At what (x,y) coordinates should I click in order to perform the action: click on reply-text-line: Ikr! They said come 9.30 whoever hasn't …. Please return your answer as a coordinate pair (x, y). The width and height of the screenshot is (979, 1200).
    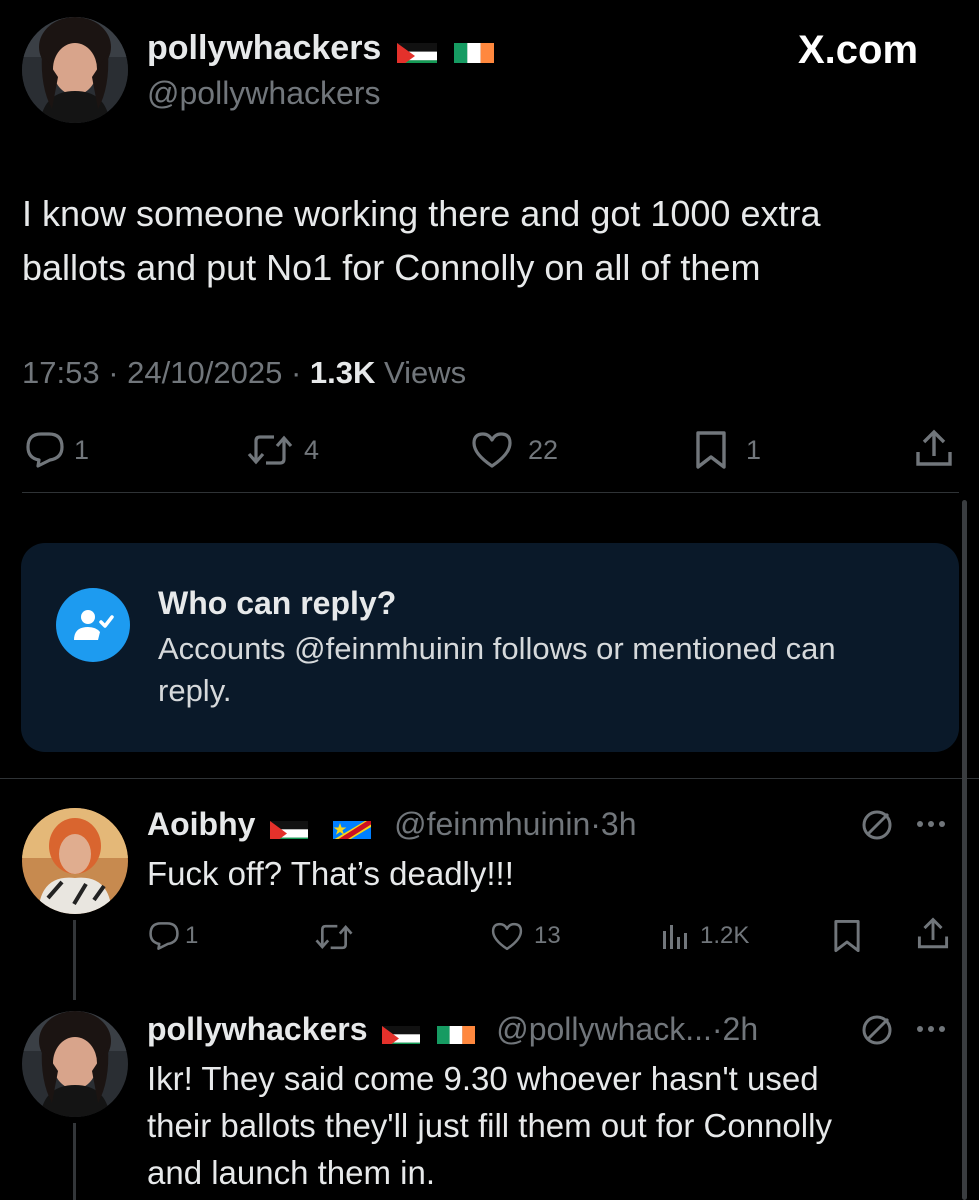
    Looking at the image, I should click on (483, 1078).